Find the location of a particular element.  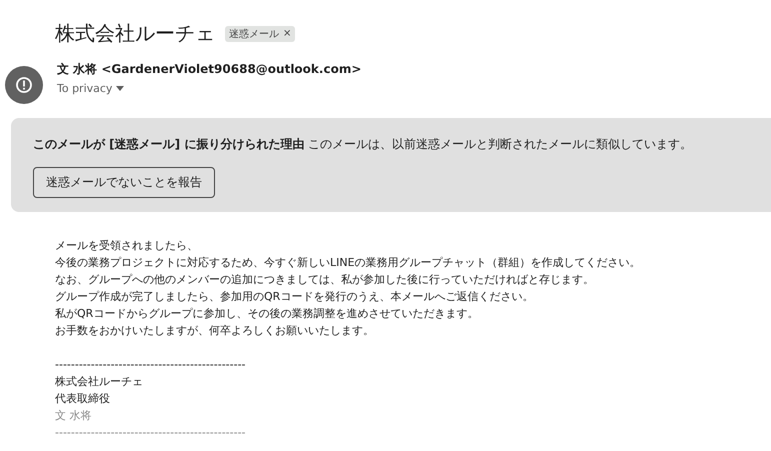

body-text-line: なお、グループへの他のメンバーの追加につきましては、私が参加した後に行っていただければと存じます。 is located at coordinates (324, 279).